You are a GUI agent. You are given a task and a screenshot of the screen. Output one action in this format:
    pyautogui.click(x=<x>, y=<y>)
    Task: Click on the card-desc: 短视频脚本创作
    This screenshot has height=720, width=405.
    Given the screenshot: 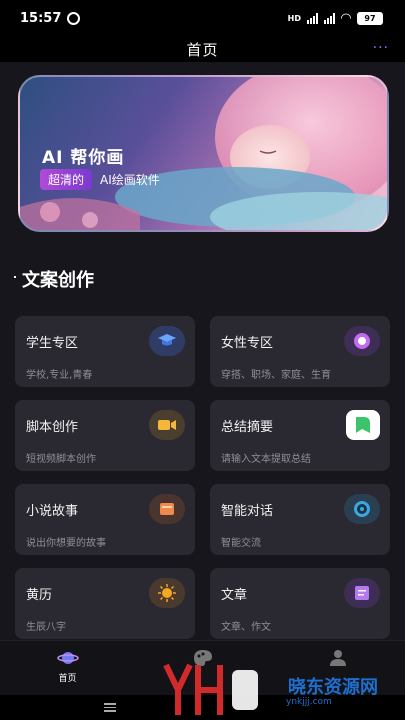 What is the action you would take?
    pyautogui.click(x=61, y=459)
    